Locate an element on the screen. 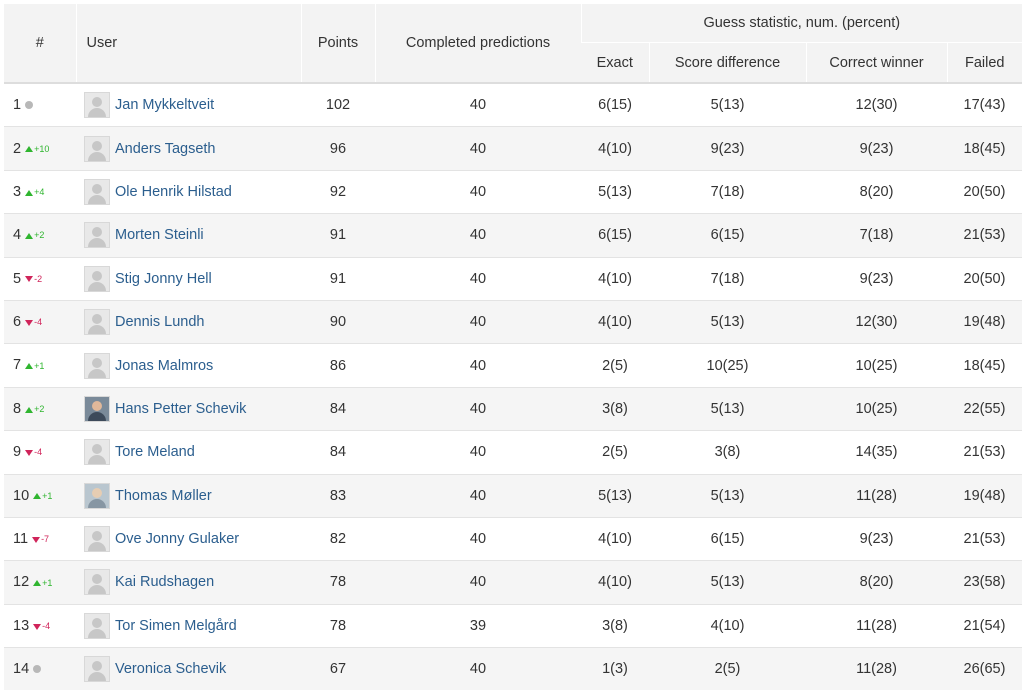 Image resolution: width=1024 pixels, height=692 pixels. user-name-link: Stig Jonny Hell is located at coordinates (163, 279).